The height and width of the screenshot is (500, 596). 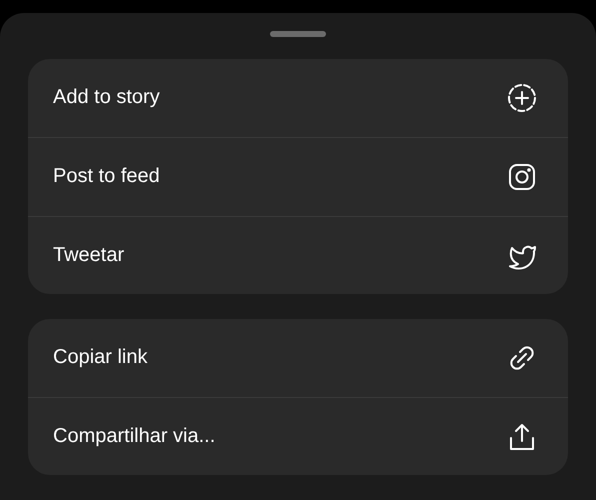 What do you see at coordinates (298, 176) in the screenshot?
I see `menu-item: Post to feed` at bounding box center [298, 176].